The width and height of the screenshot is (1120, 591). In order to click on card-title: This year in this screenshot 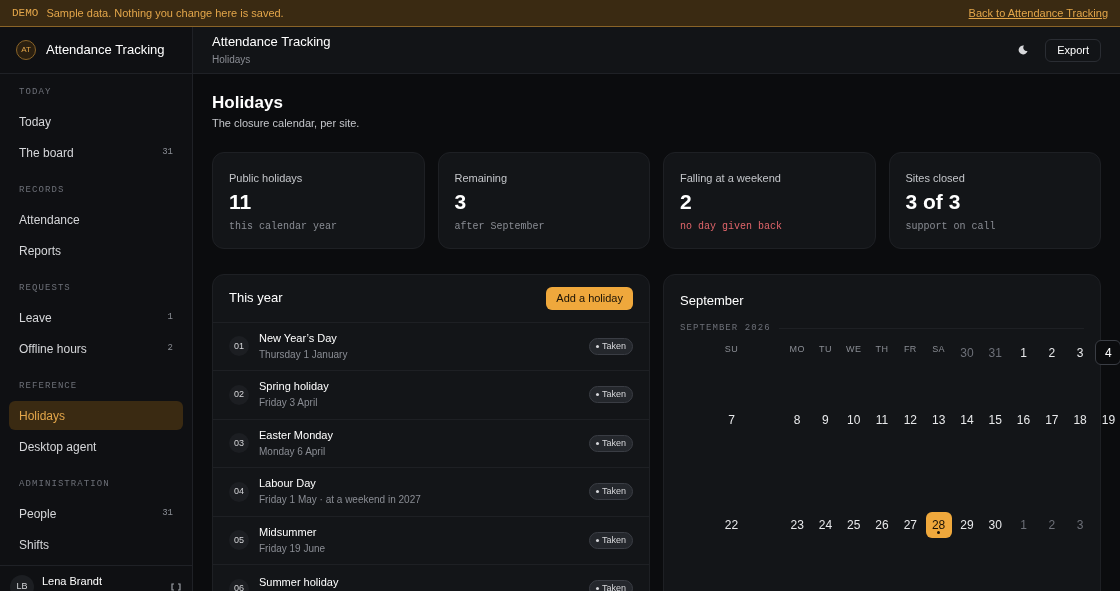, I will do `click(256, 298)`.